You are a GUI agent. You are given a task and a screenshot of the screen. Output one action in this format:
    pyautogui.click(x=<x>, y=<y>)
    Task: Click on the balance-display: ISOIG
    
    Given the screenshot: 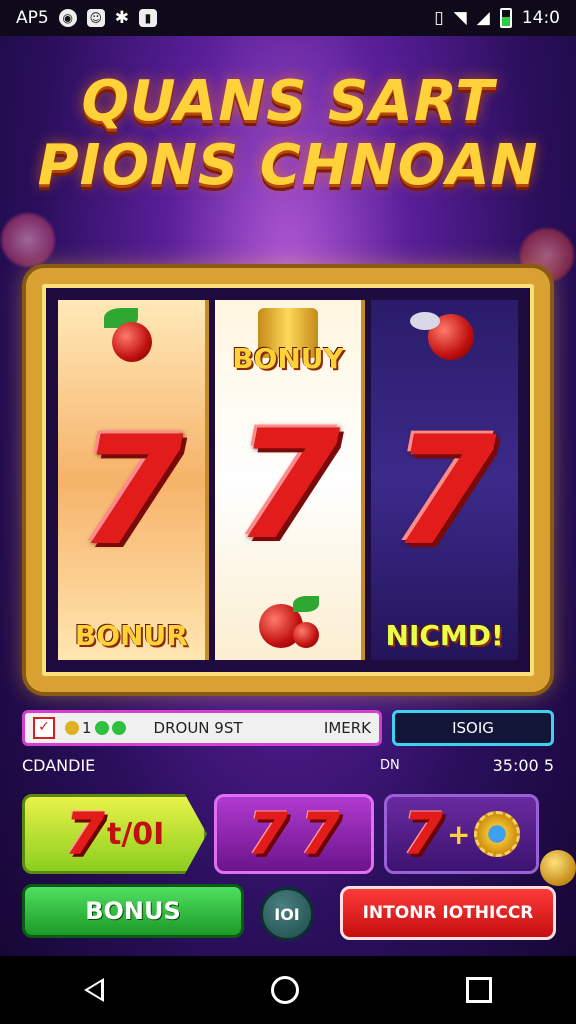 What is the action you would take?
    pyautogui.click(x=473, y=728)
    